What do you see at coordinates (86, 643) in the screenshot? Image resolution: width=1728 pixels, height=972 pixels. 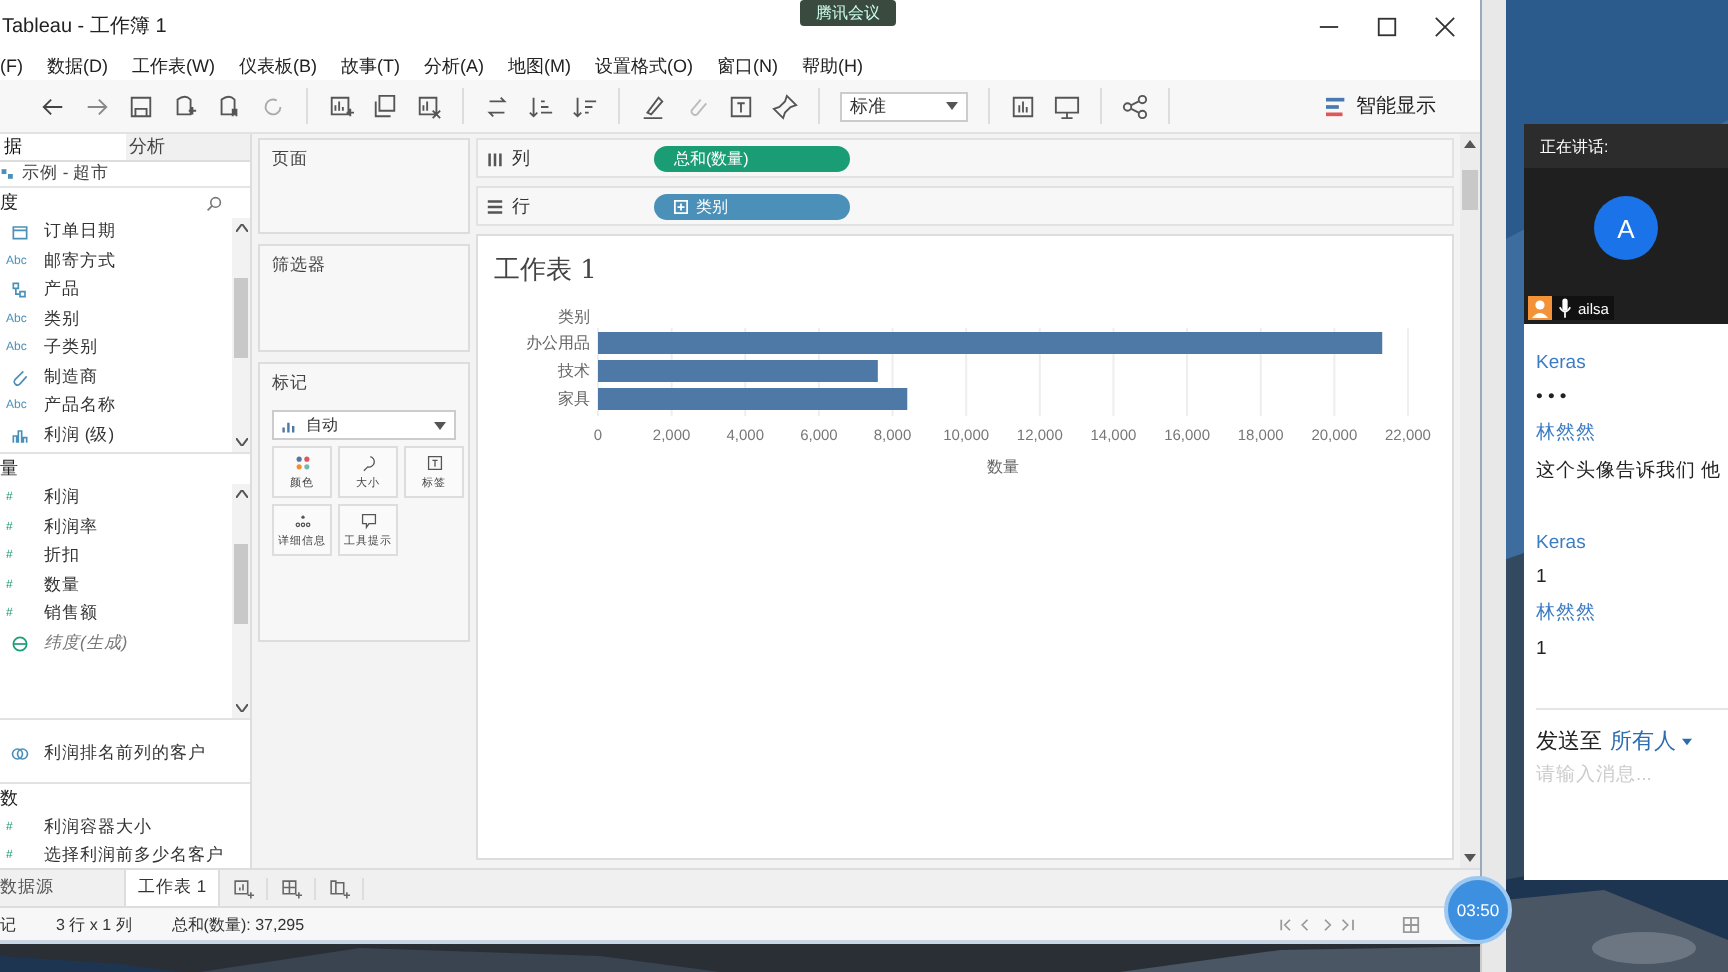 I see `field-item: 纬度(生成)` at bounding box center [86, 643].